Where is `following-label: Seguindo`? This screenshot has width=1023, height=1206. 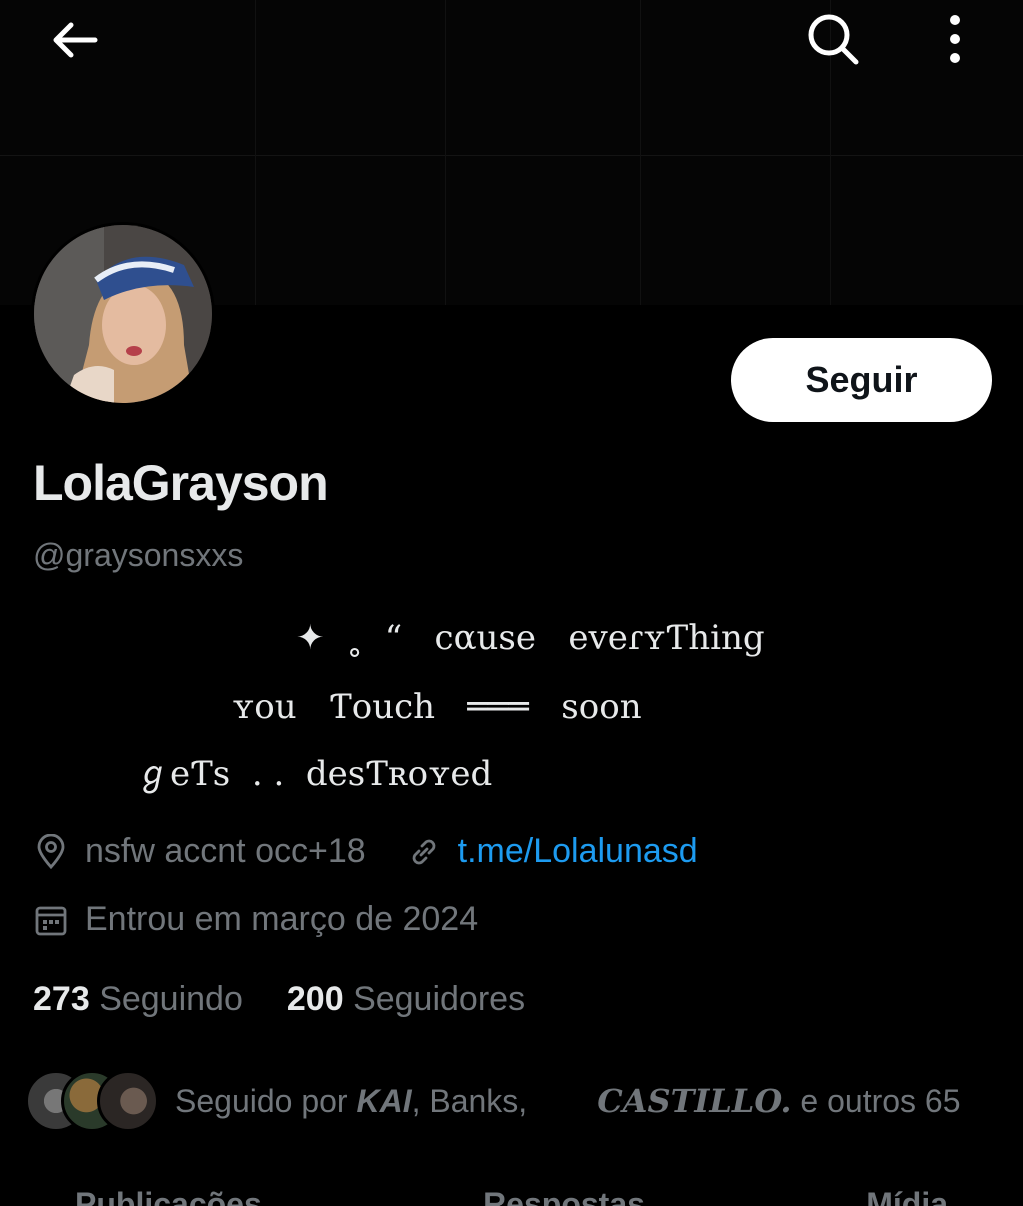 following-label: Seguindo is located at coordinates (171, 999).